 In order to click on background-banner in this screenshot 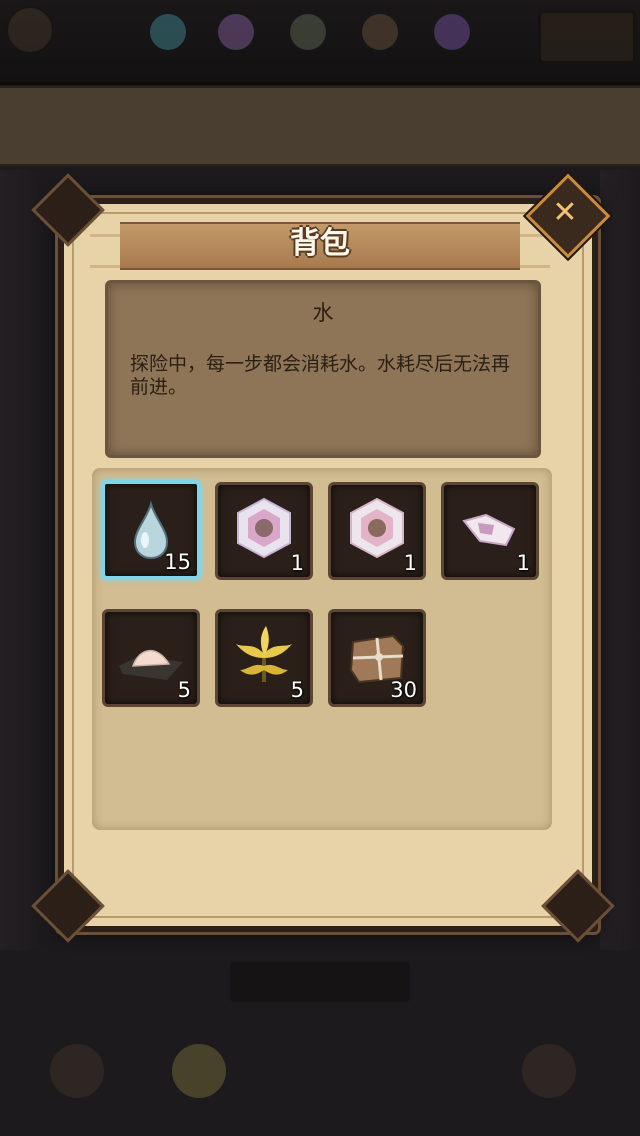, I will do `click(320, 126)`.